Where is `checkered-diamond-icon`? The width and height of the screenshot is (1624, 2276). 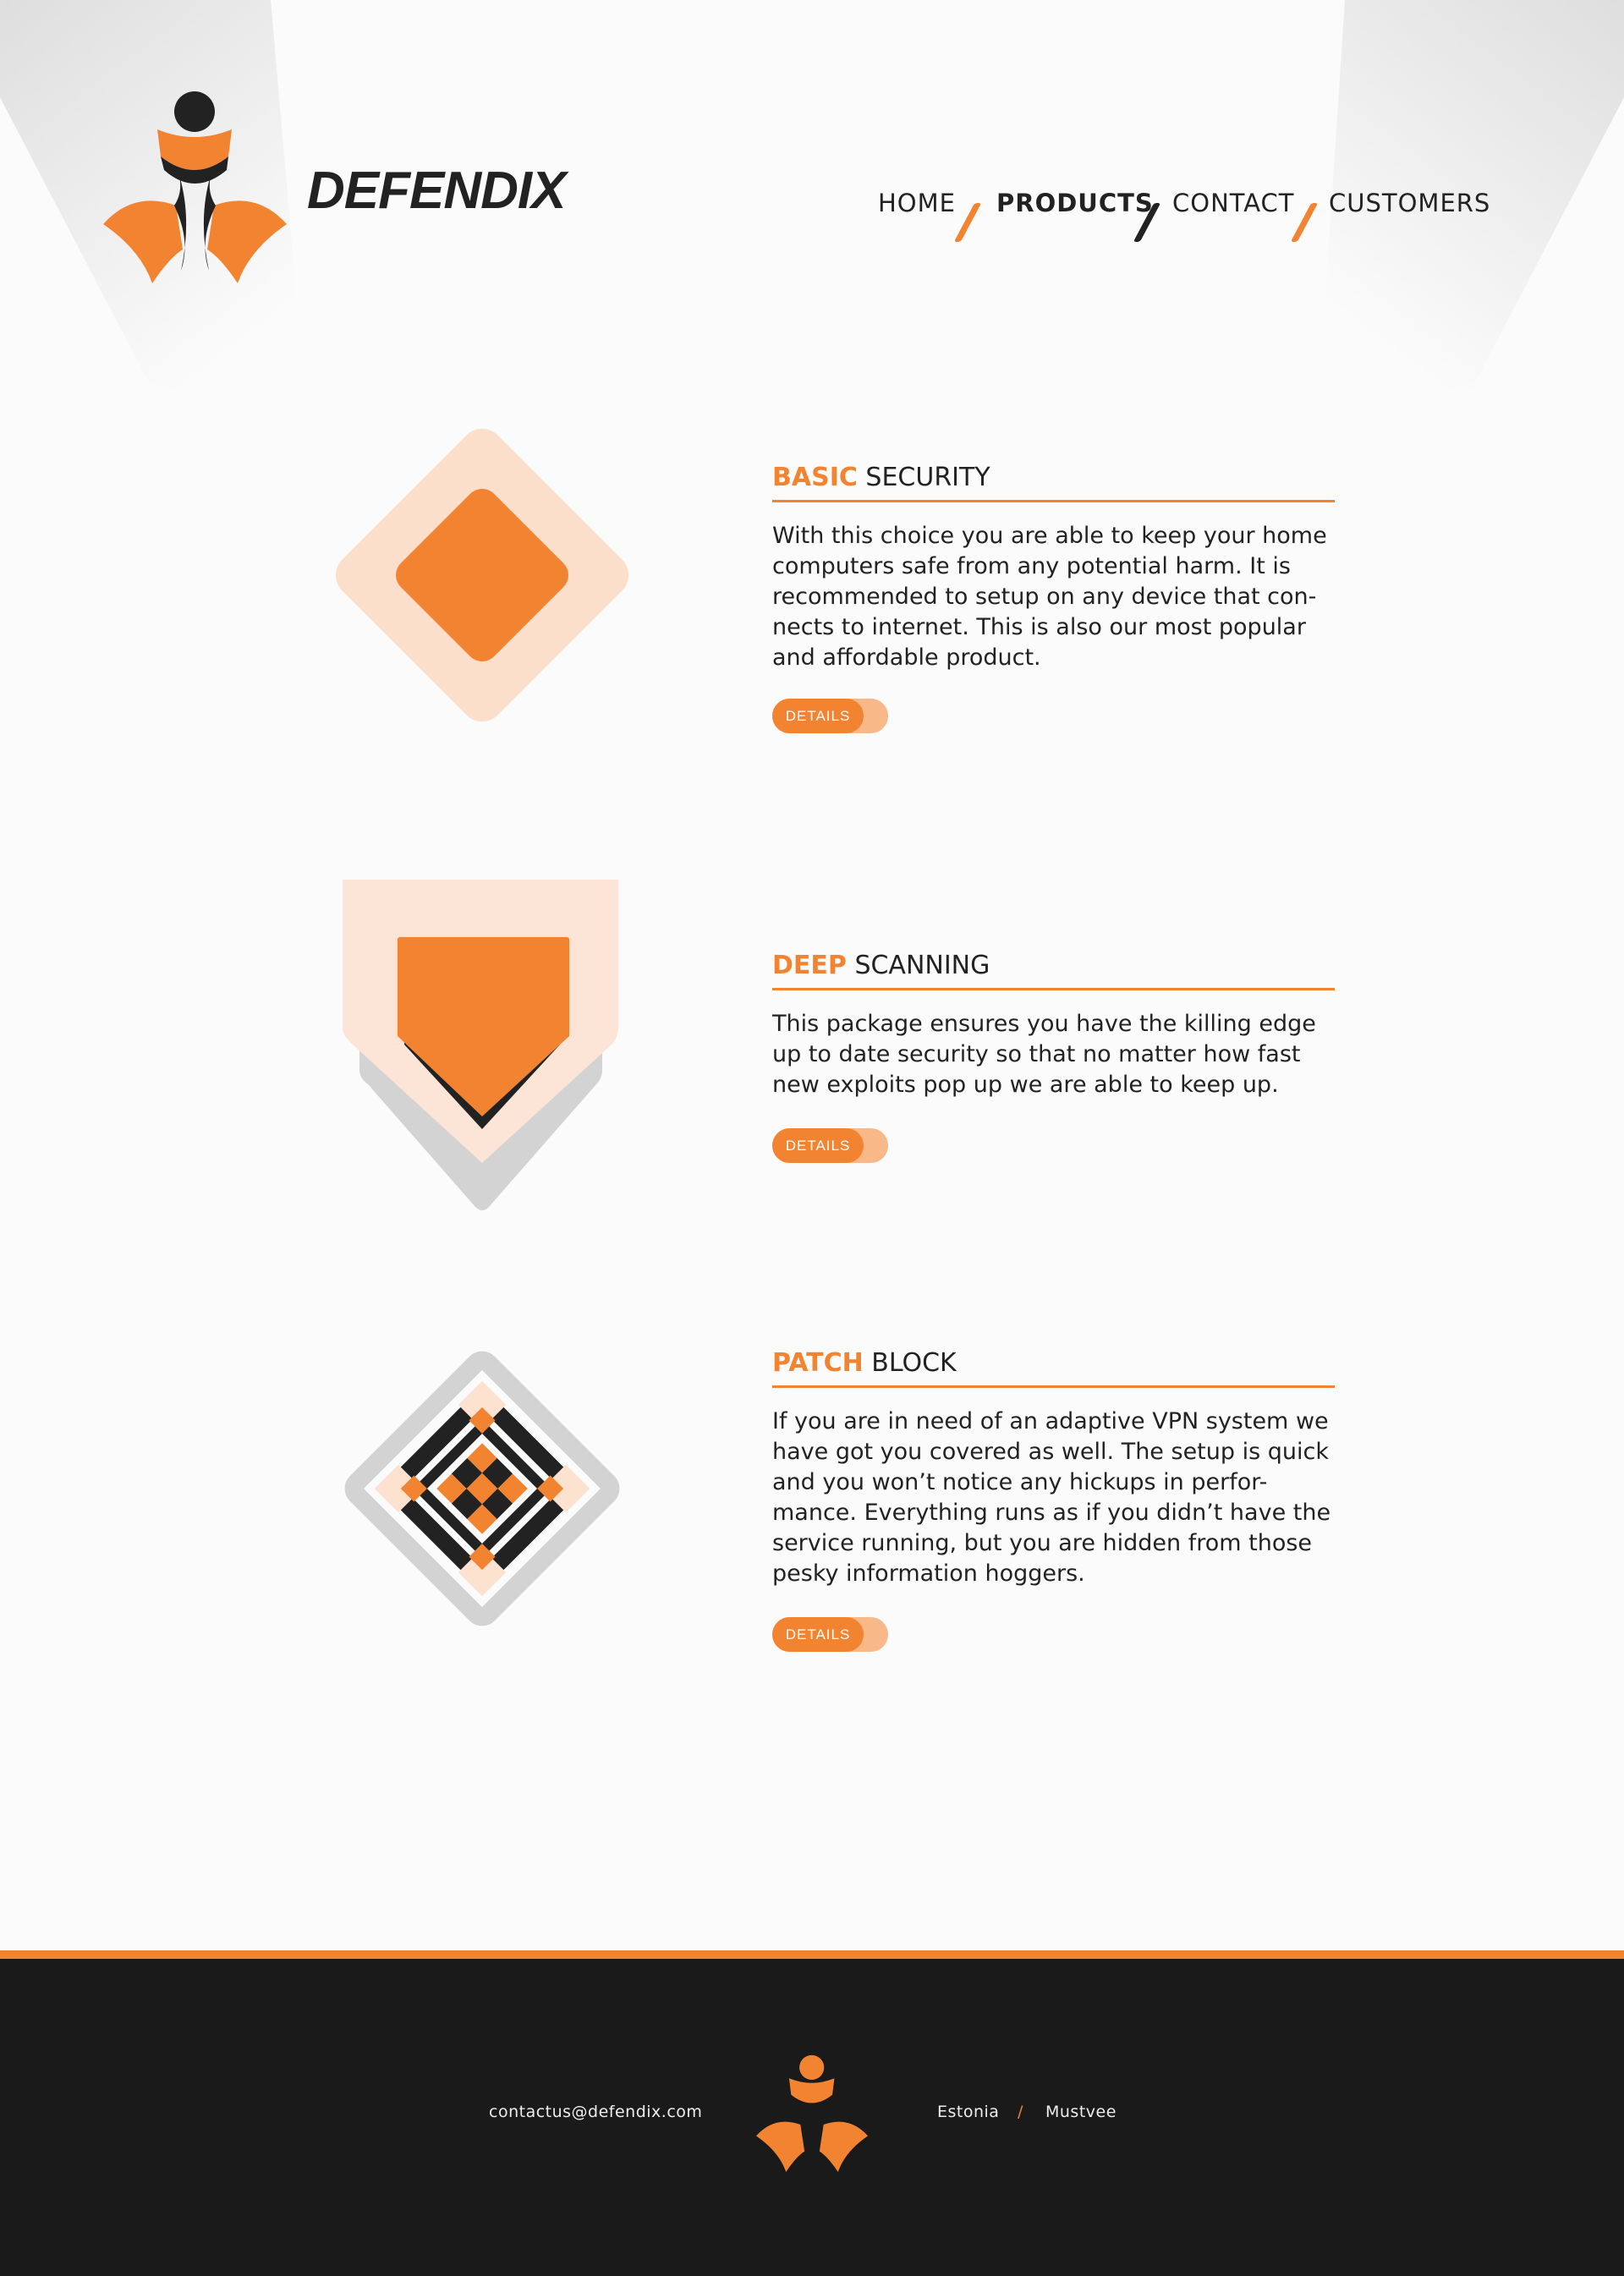
checkered-diamond-icon is located at coordinates (482, 1488).